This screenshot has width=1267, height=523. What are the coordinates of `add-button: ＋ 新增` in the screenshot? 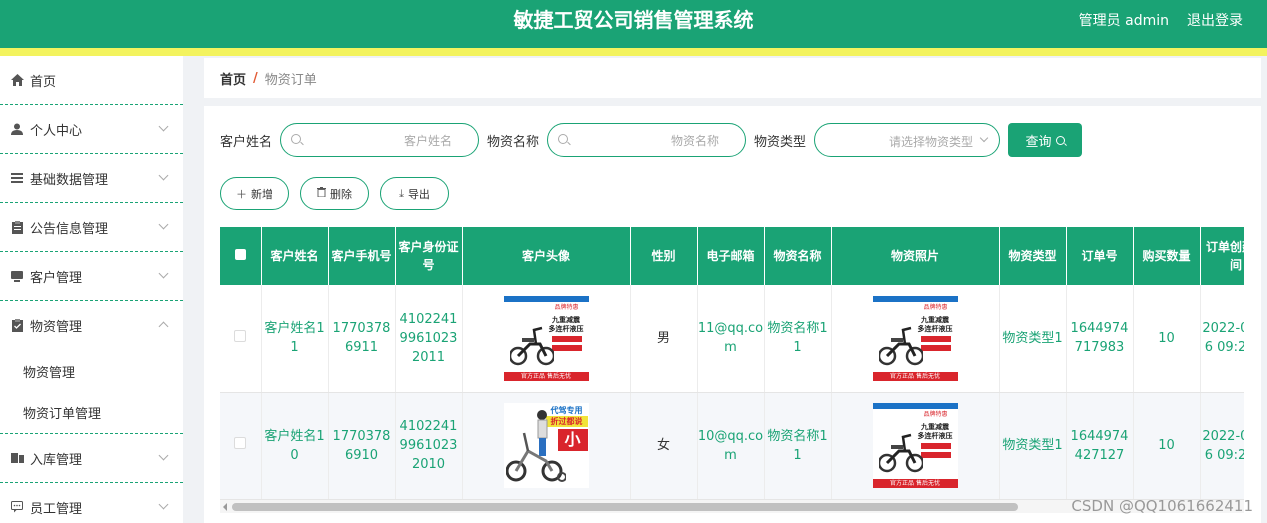 It's located at (254, 193).